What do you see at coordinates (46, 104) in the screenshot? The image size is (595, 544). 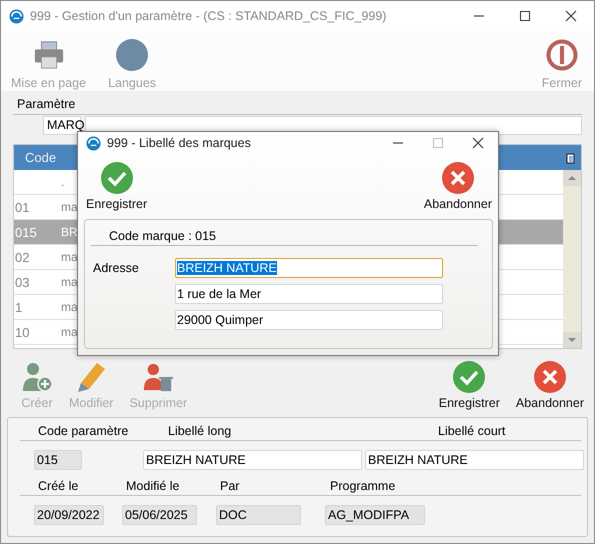 I see `section-label: Paramètre` at bounding box center [46, 104].